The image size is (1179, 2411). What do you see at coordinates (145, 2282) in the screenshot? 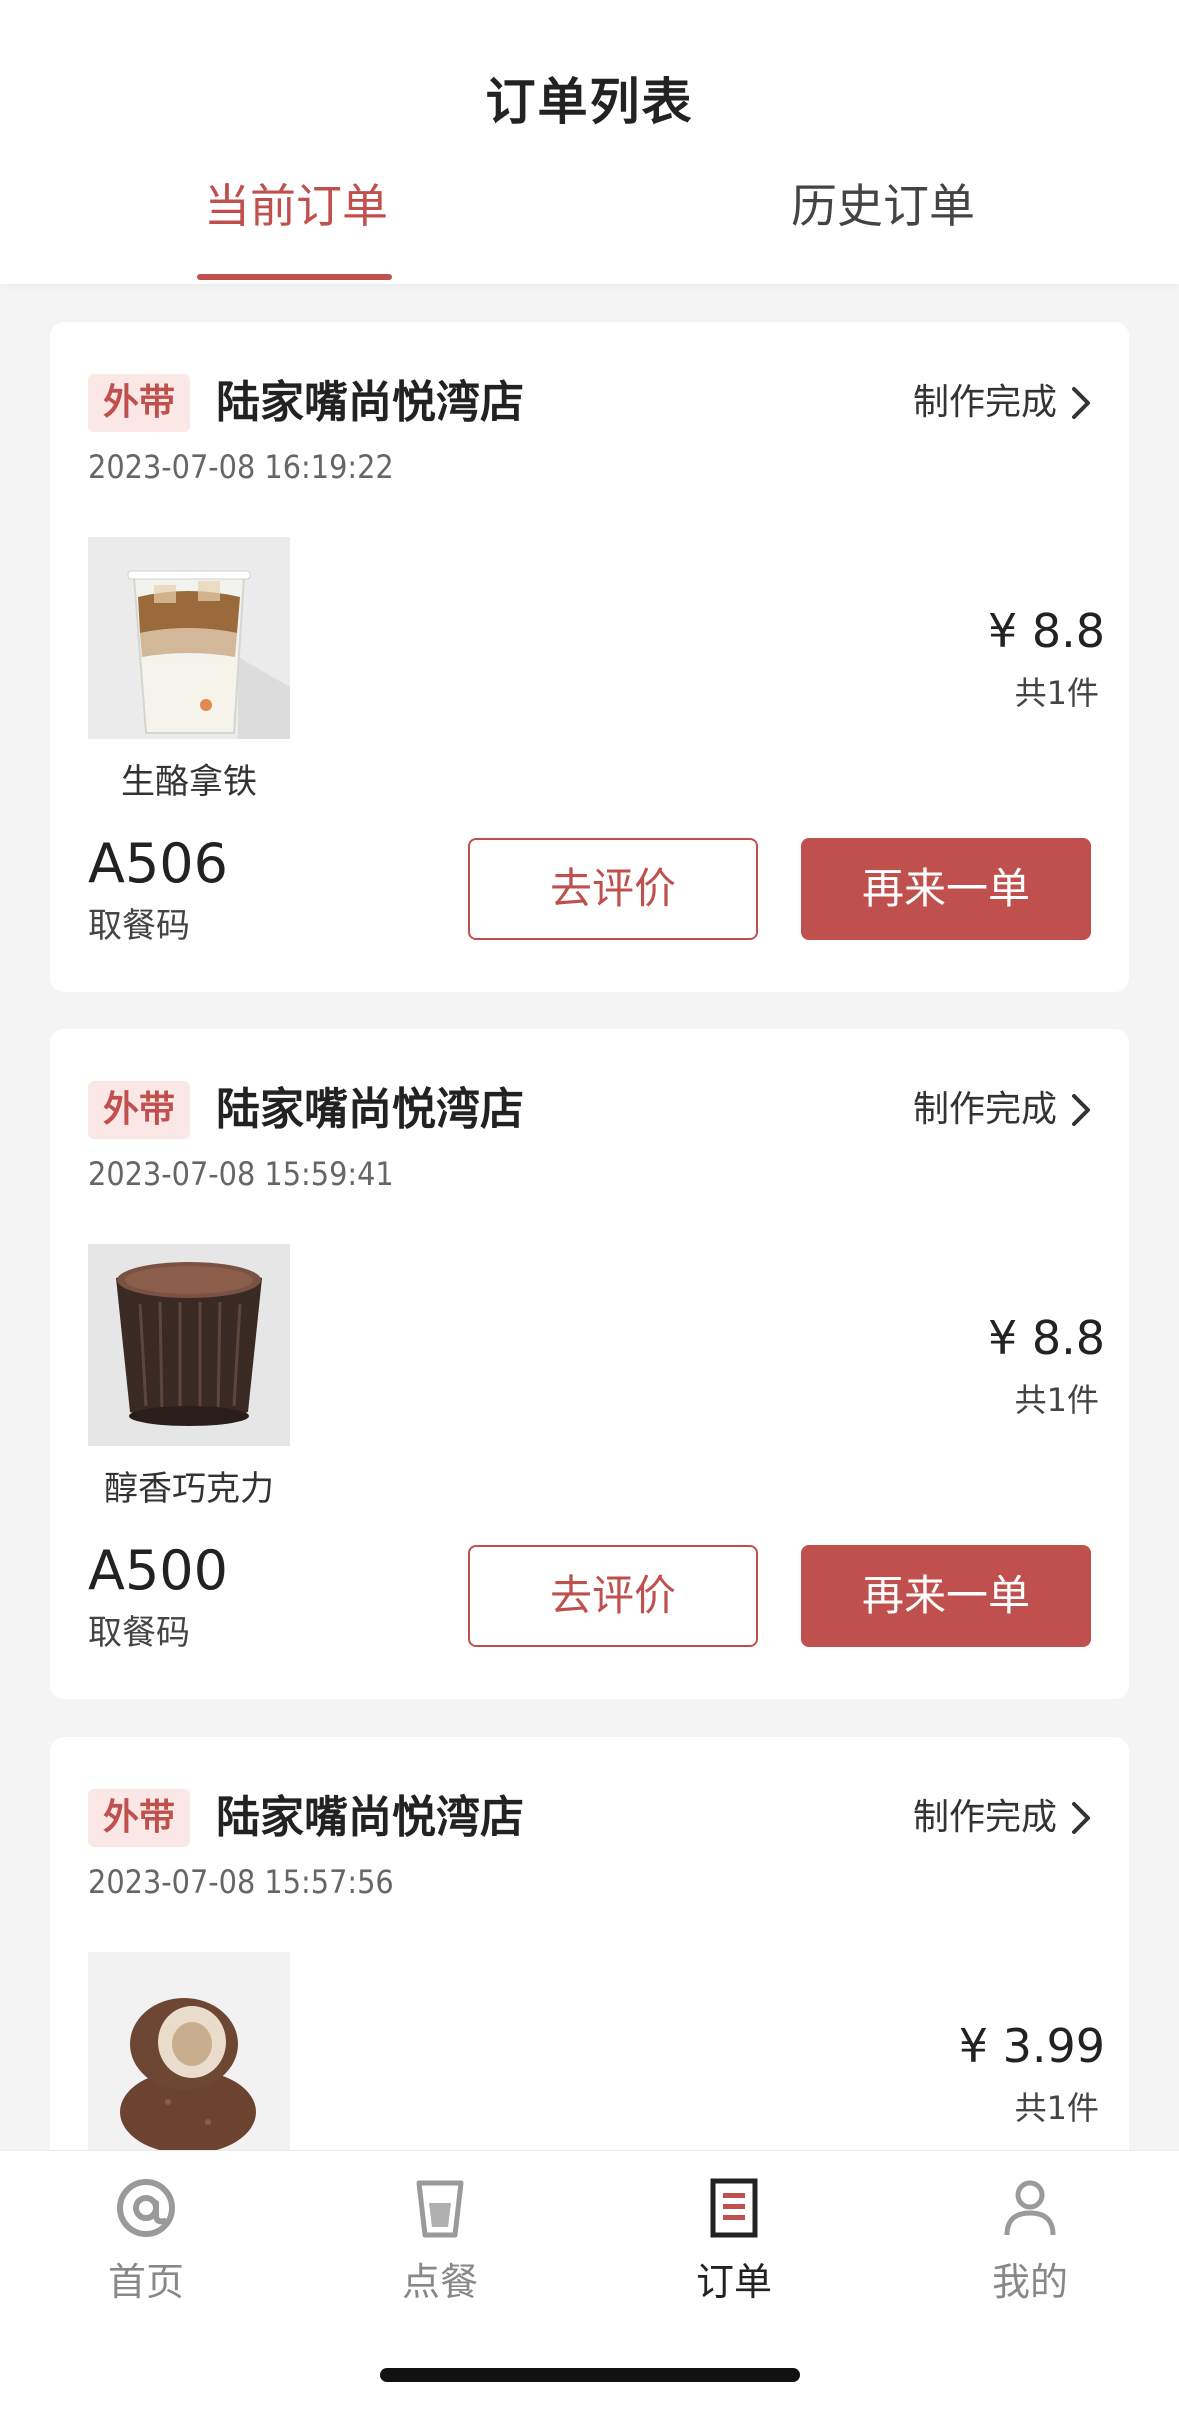
I see `tabbar-label: 首页` at bounding box center [145, 2282].